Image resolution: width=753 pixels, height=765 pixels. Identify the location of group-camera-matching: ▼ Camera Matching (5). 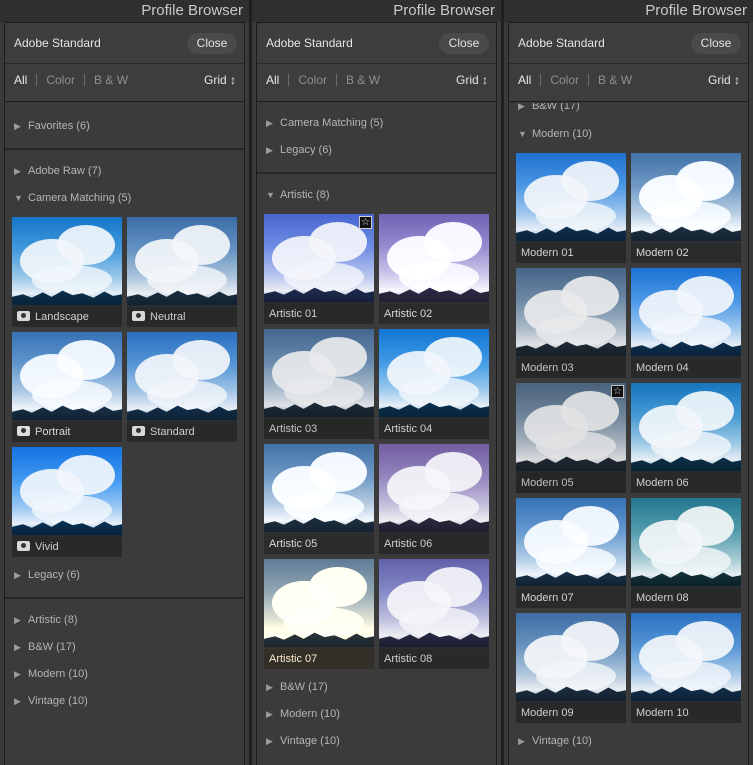
(72, 198).